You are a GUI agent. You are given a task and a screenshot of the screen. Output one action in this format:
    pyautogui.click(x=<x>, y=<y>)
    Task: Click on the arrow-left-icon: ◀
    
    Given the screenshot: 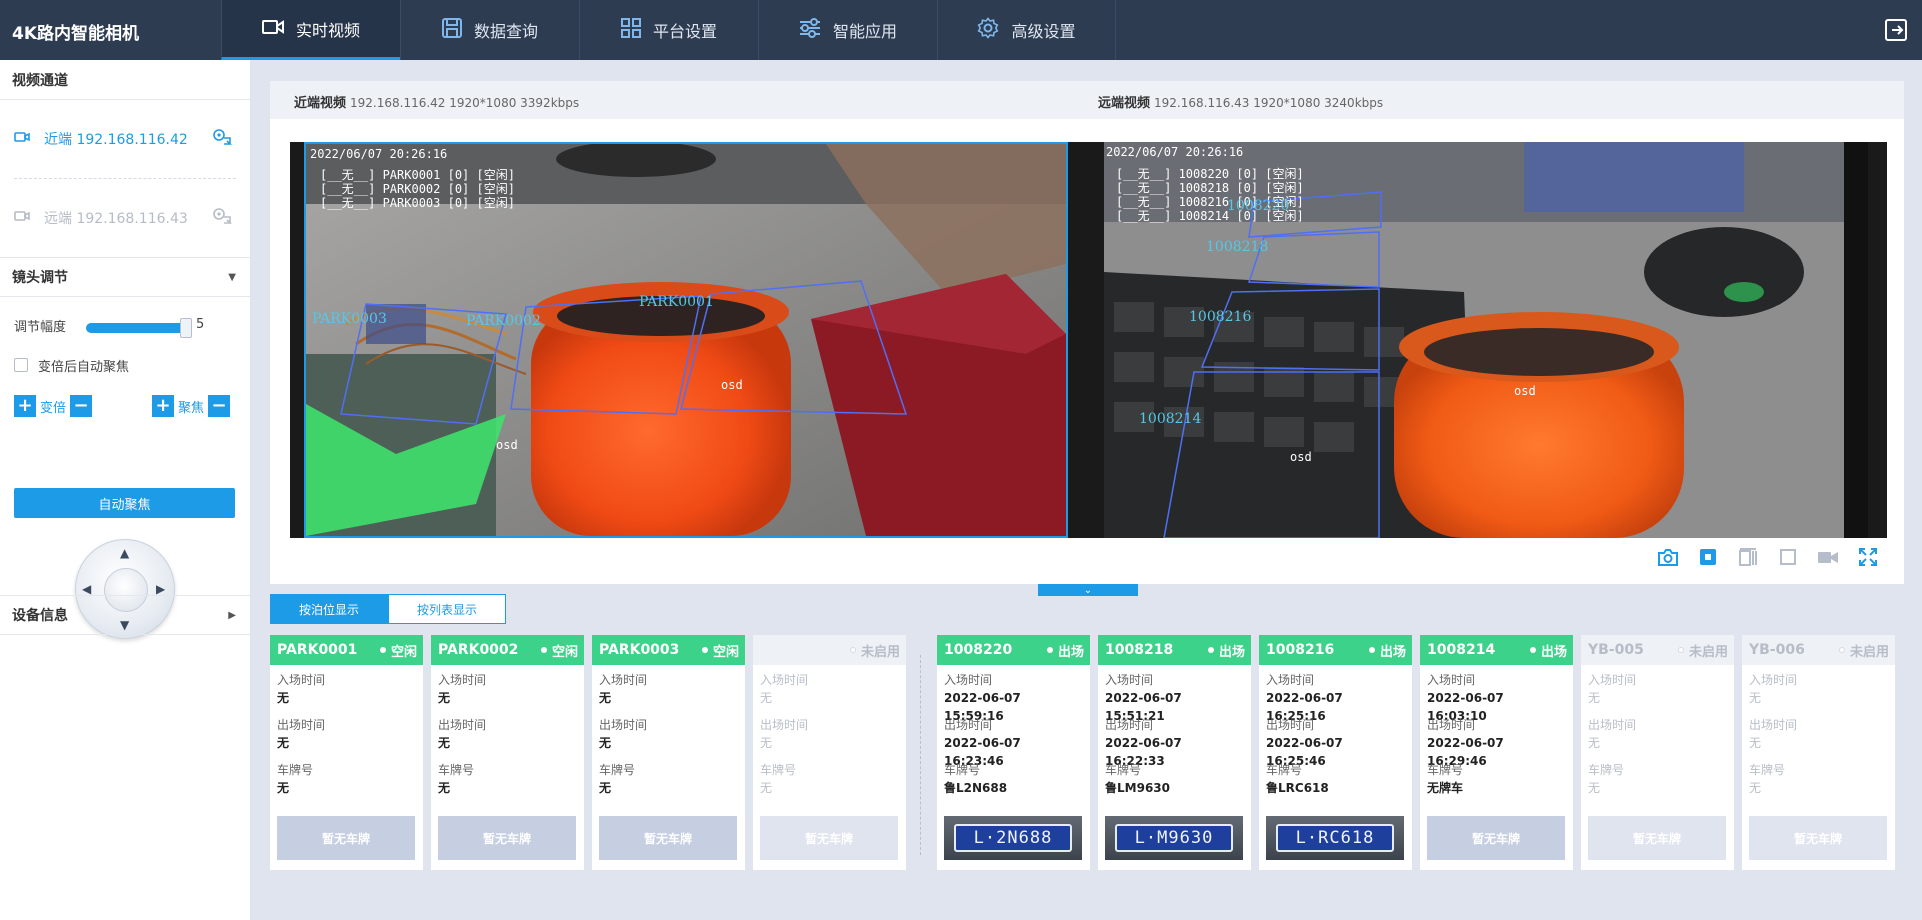 What is the action you would take?
    pyautogui.click(x=86, y=589)
    